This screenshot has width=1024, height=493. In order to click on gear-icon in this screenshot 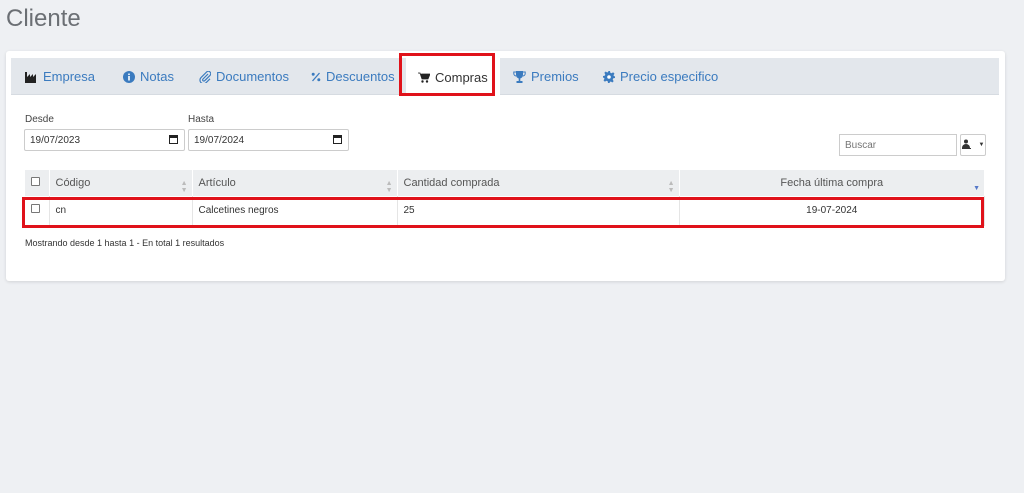, I will do `click(609, 76)`.